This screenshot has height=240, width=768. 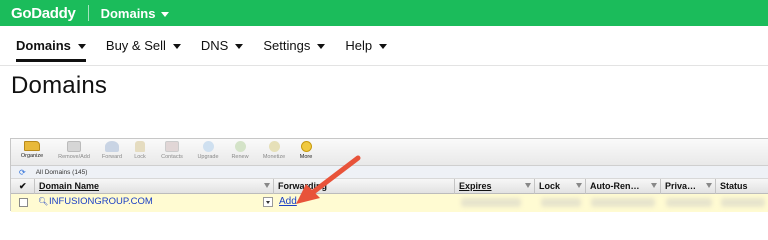 I want to click on column-status: Status, so click(x=742, y=186).